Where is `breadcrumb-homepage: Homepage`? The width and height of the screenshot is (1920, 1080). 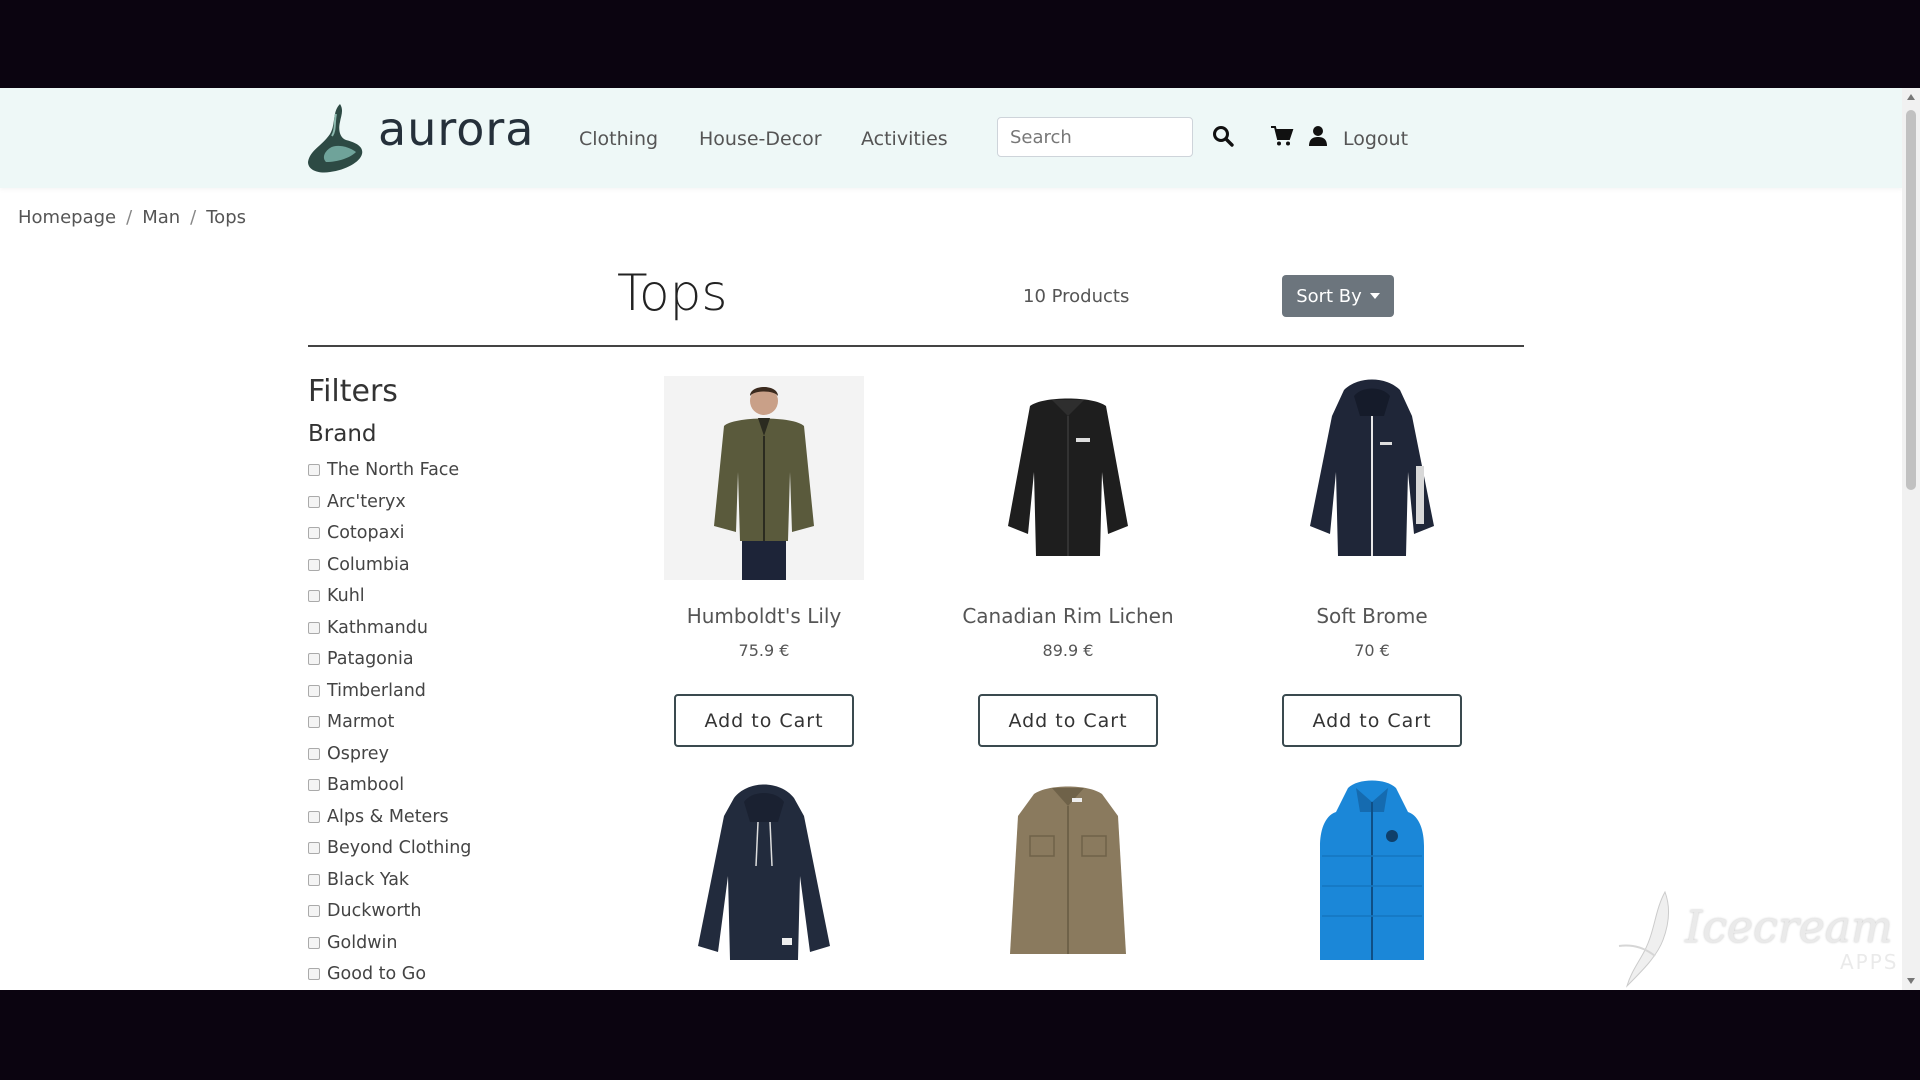
breadcrumb-homepage: Homepage is located at coordinates (67, 217).